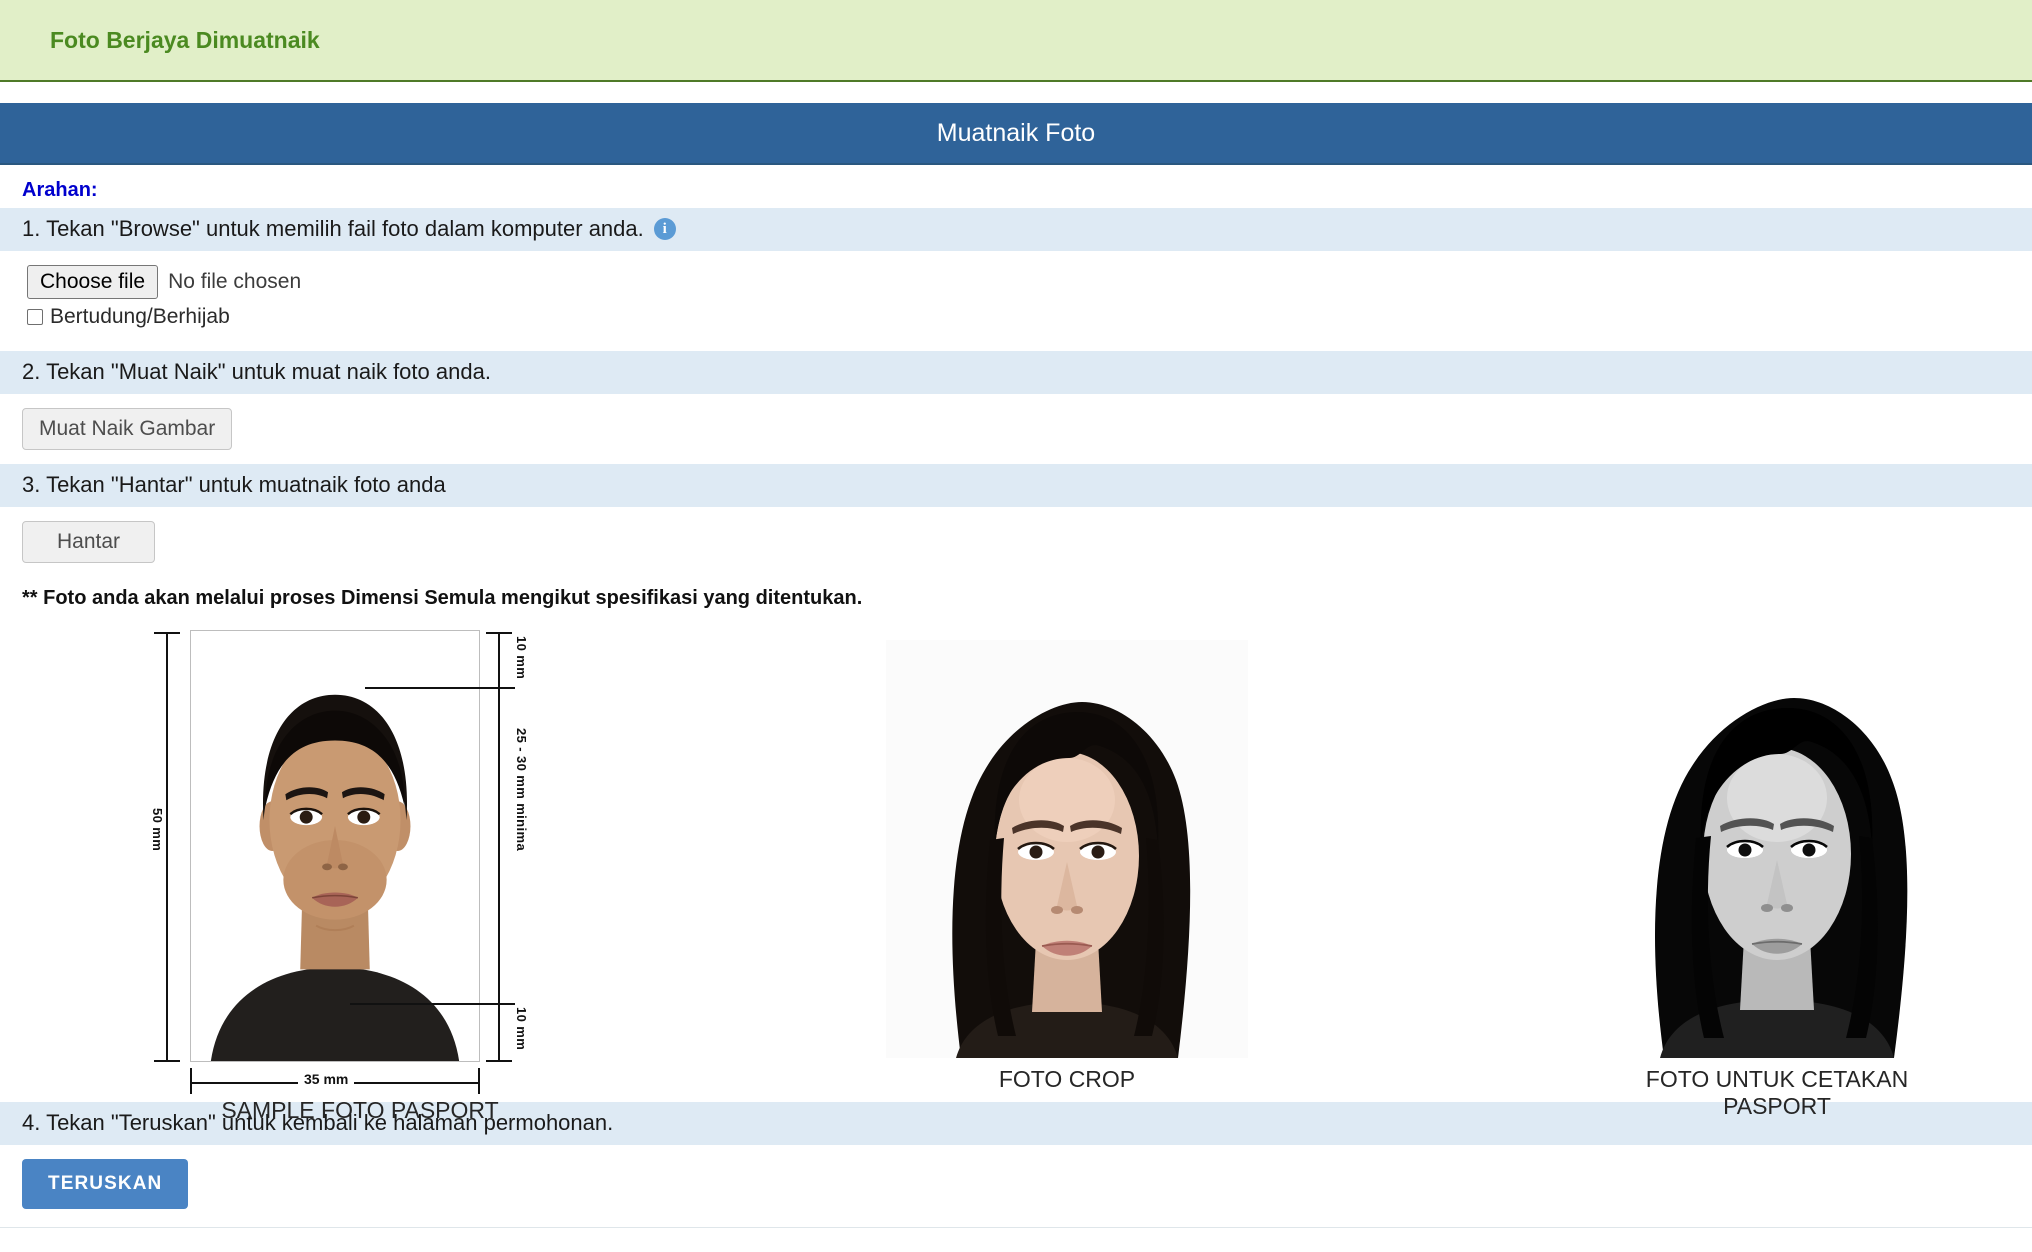 The image size is (2032, 1252). I want to click on width-tick-right, so click(479, 1081).